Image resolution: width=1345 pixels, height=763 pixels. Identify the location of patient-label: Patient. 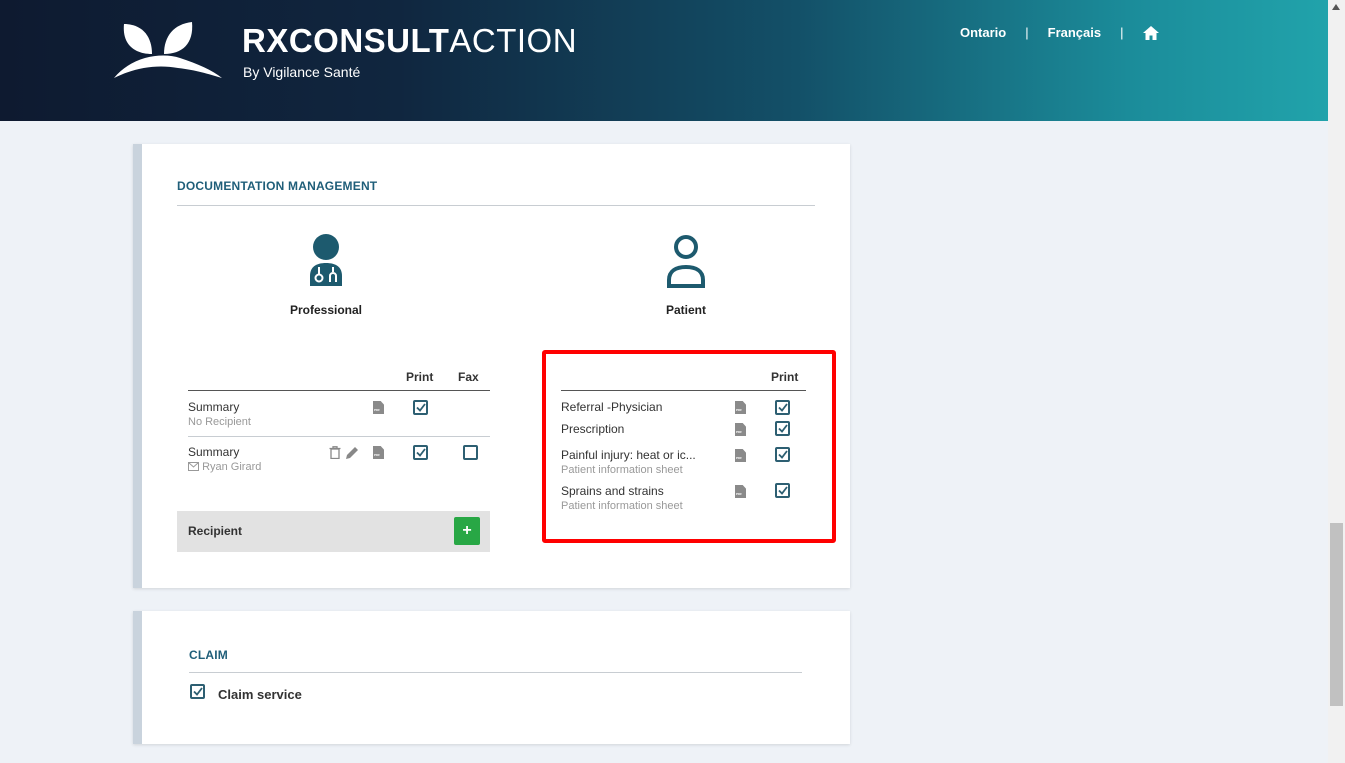
(685, 310).